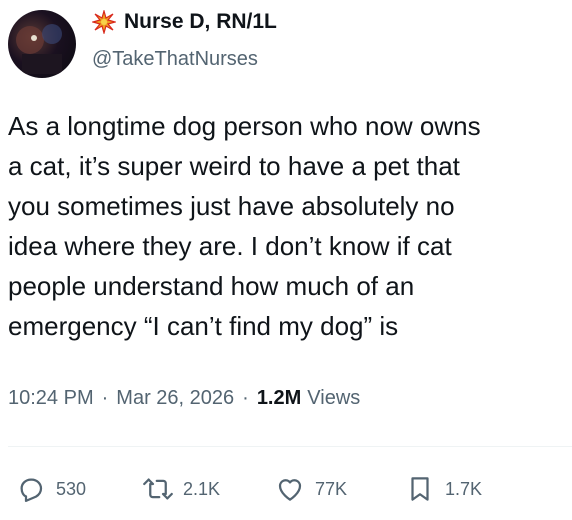 This screenshot has height=520, width=572. I want to click on like-button: 77K, so click(311, 489).